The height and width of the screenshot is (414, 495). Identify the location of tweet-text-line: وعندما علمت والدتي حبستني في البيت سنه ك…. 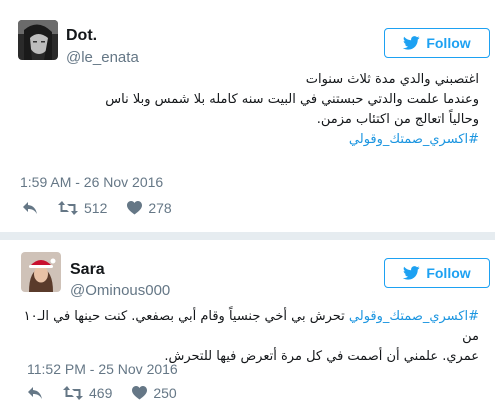
(292, 99).